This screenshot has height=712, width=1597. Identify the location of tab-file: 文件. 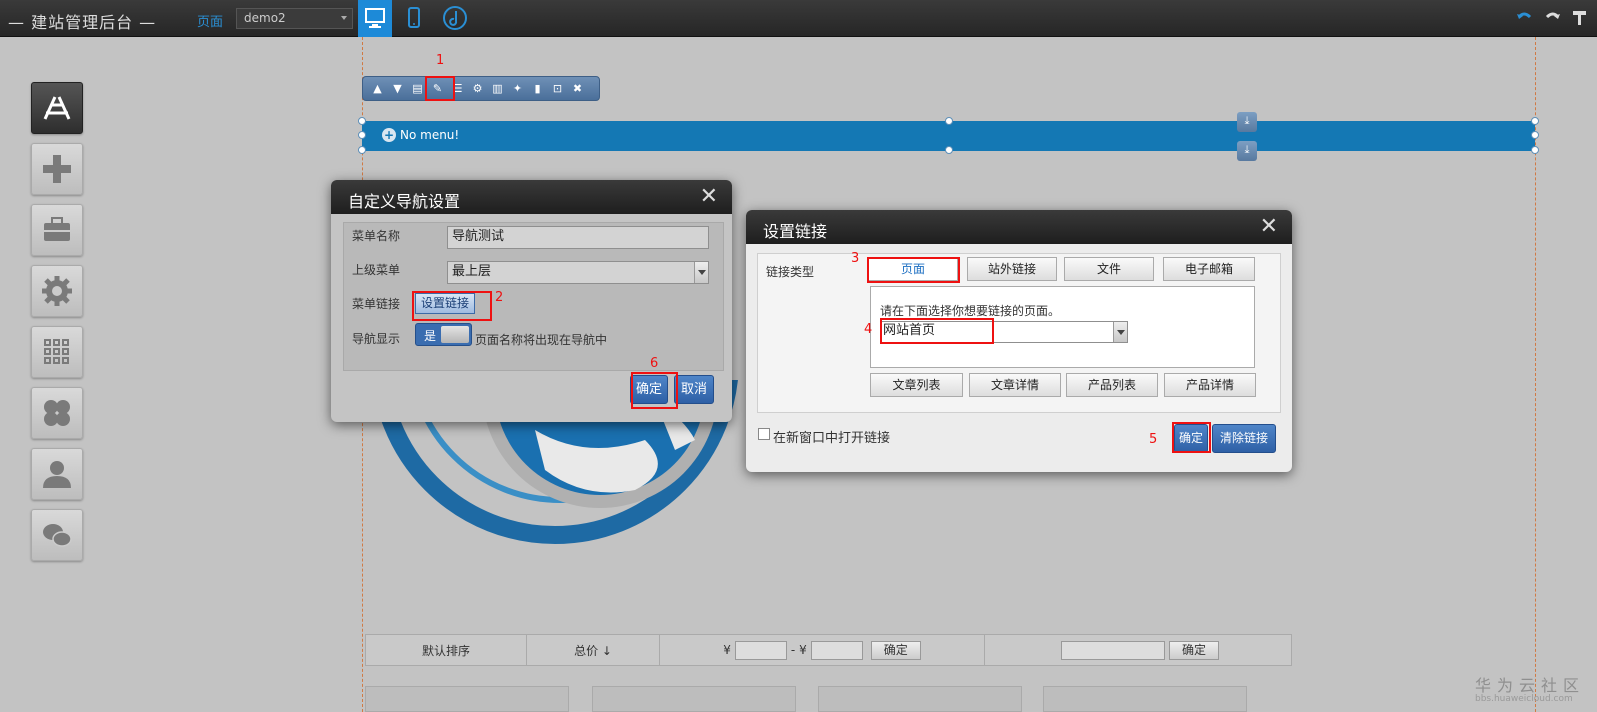
(1109, 269).